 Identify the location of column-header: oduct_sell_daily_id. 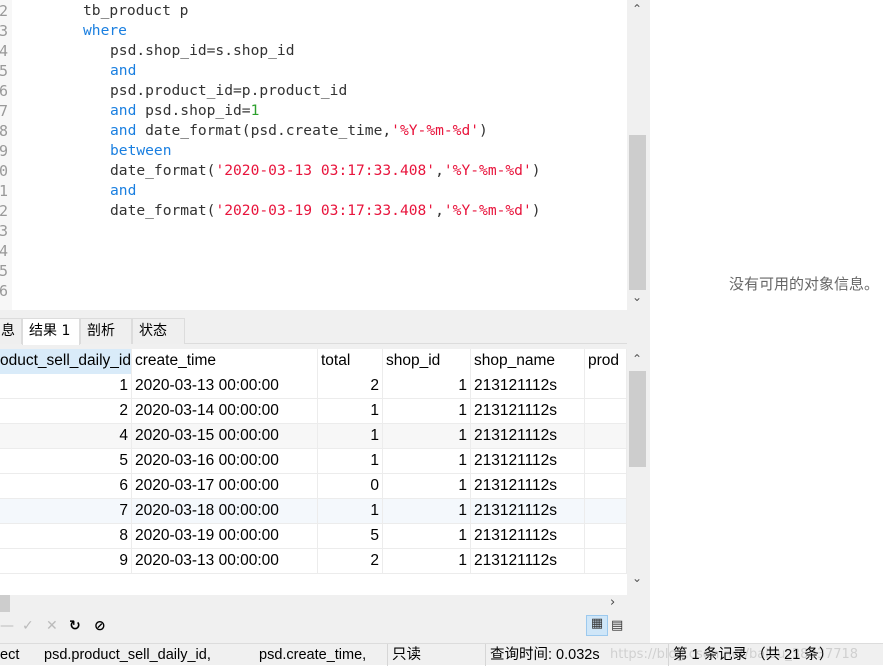
(66, 361).